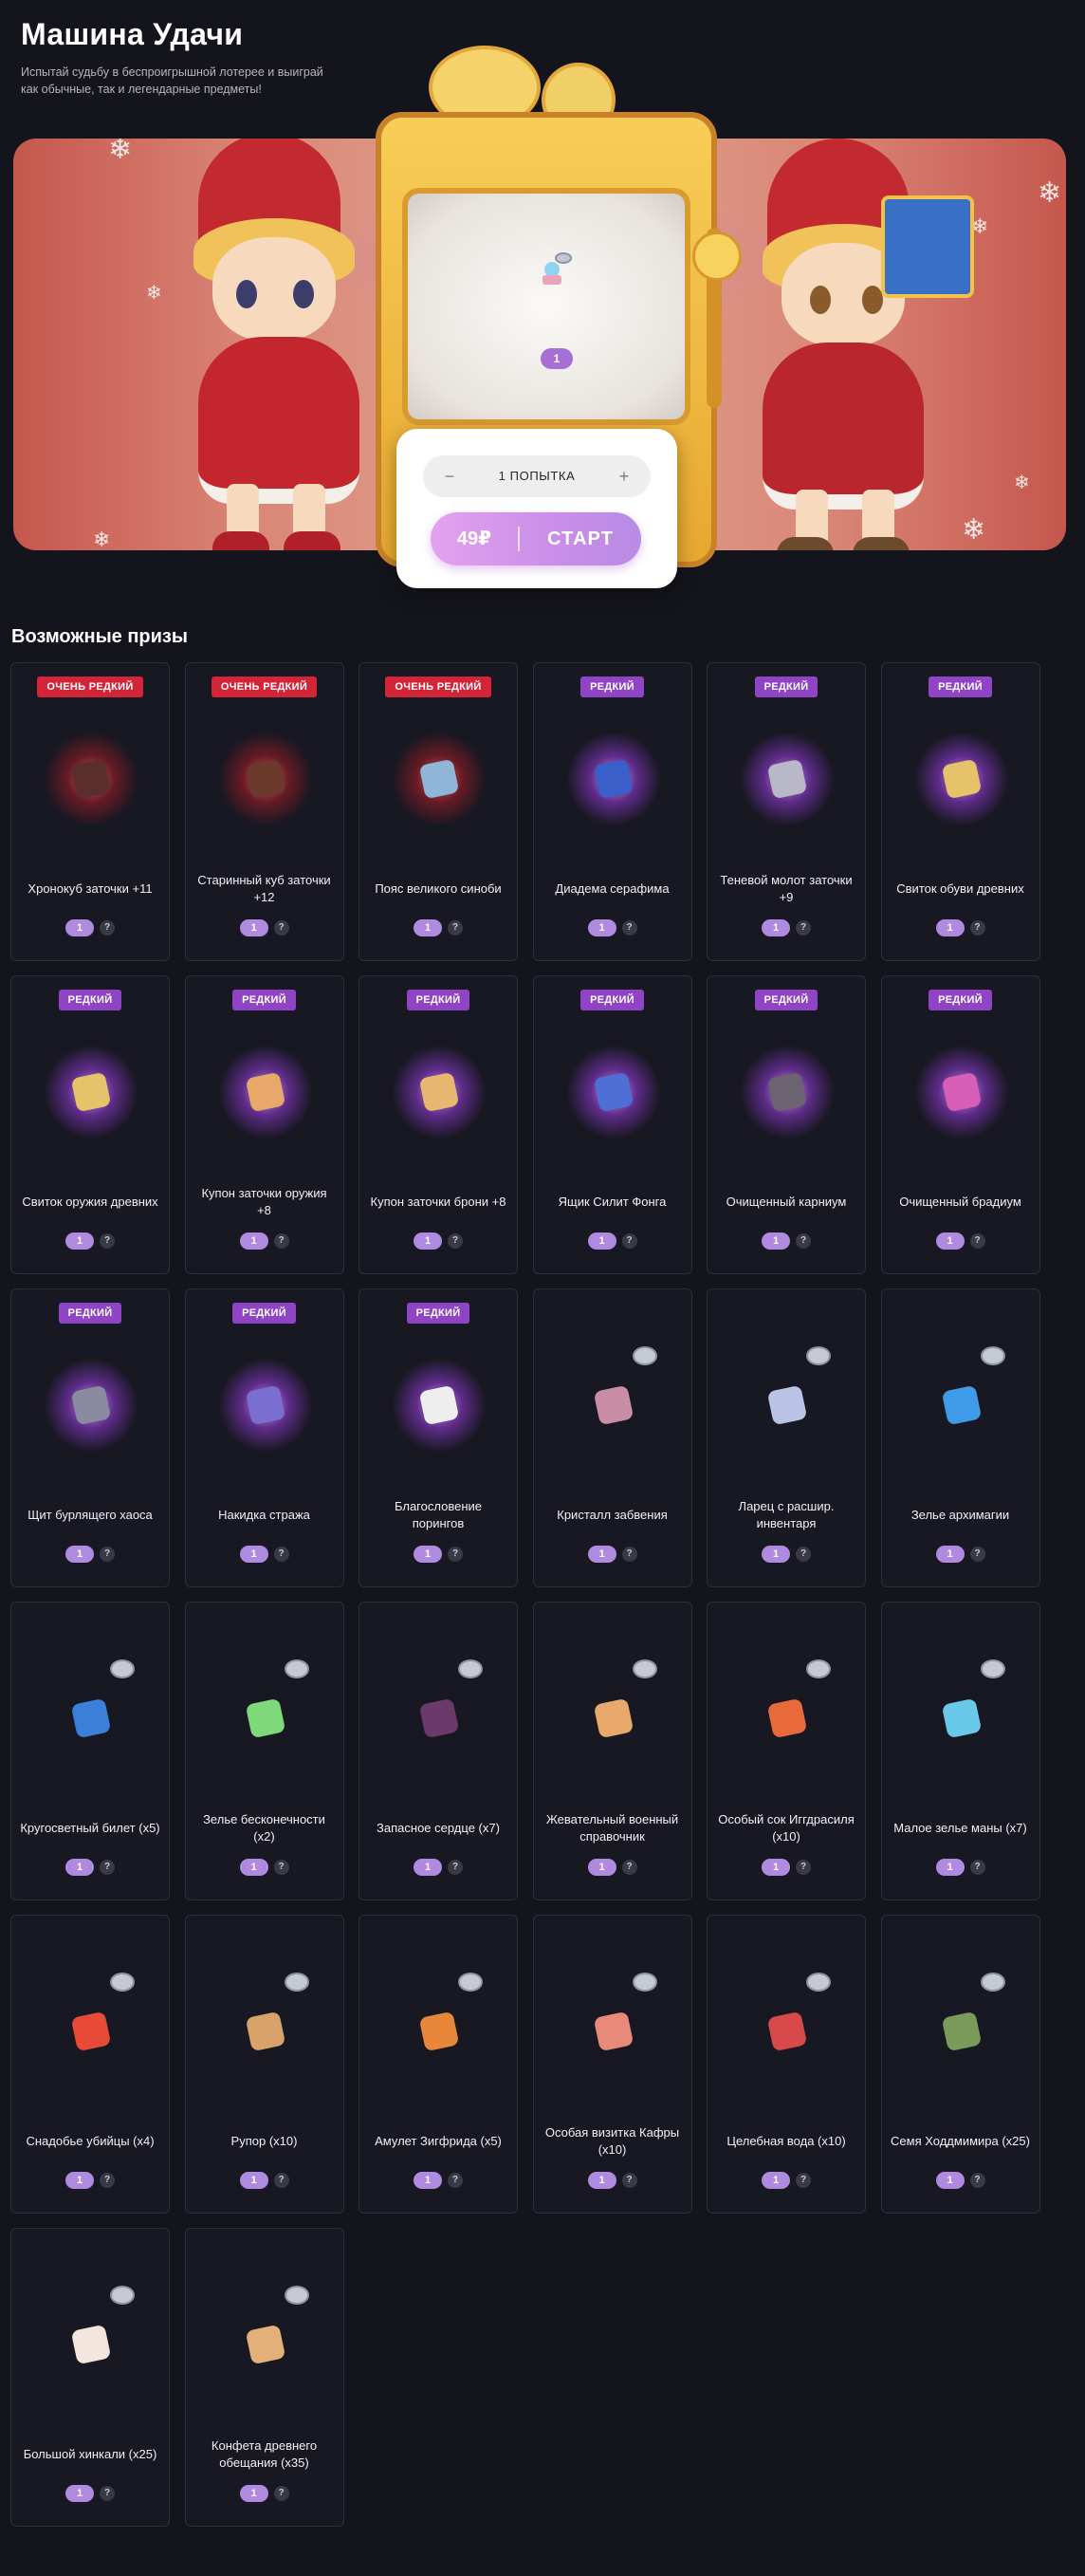  What do you see at coordinates (960, 1124) in the screenshot?
I see `prize-card: РЕДКИЙ Очищенный брадиум 1?` at bounding box center [960, 1124].